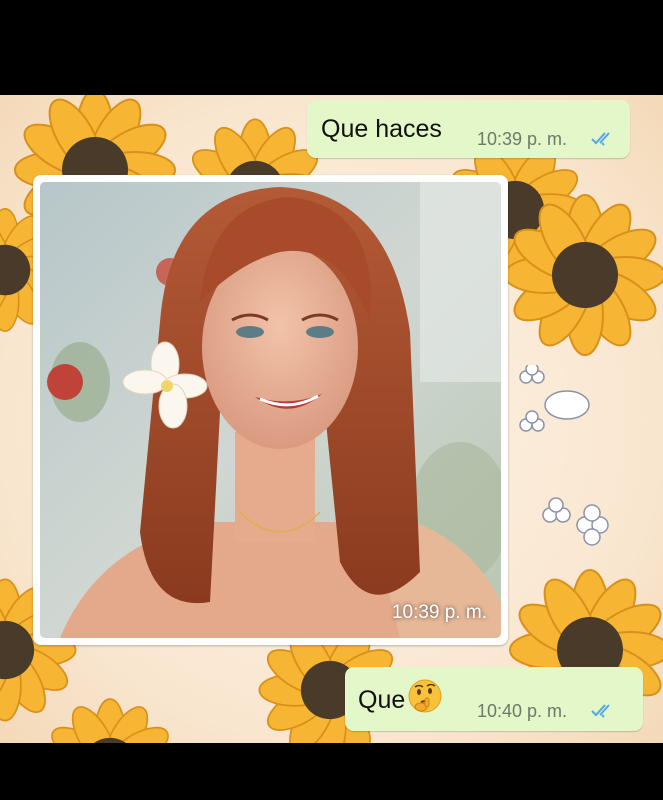  I want to click on message-timestamp: 10:40 p. m., so click(522, 711).